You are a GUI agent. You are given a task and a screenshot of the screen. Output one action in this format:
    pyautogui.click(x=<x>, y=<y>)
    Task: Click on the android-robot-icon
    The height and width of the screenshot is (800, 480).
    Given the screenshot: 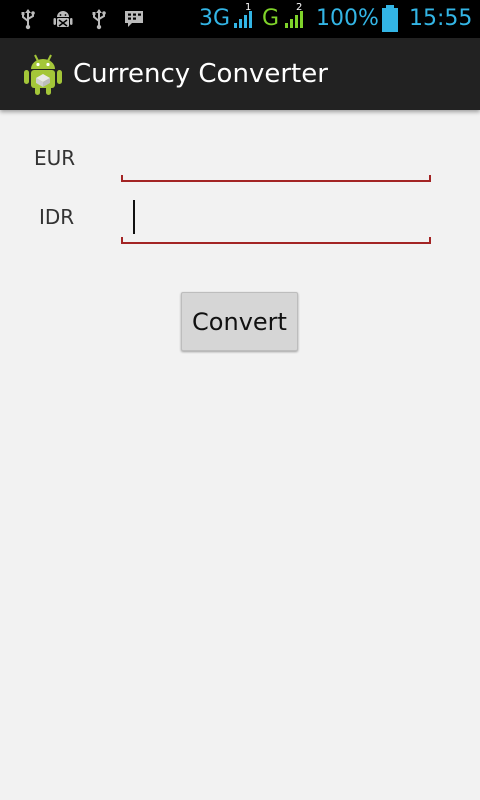 What is the action you would take?
    pyautogui.click(x=43, y=74)
    